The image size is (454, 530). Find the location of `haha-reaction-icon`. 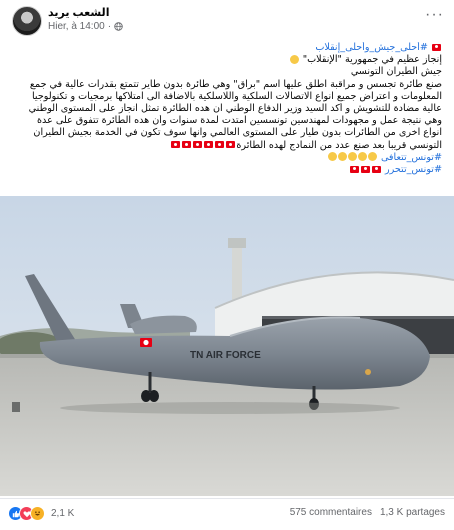

haha-reaction-icon is located at coordinates (37, 513).